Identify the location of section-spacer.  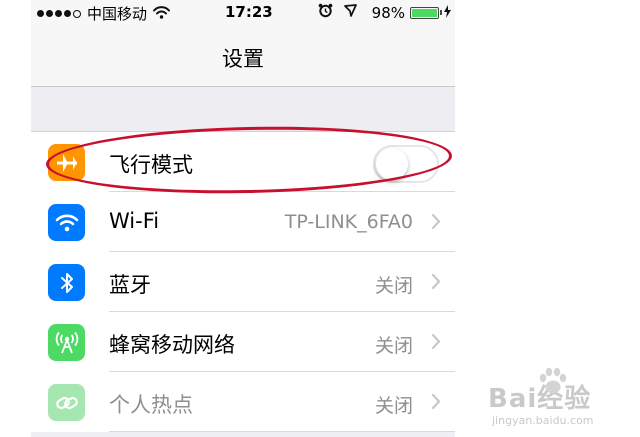
(243, 109).